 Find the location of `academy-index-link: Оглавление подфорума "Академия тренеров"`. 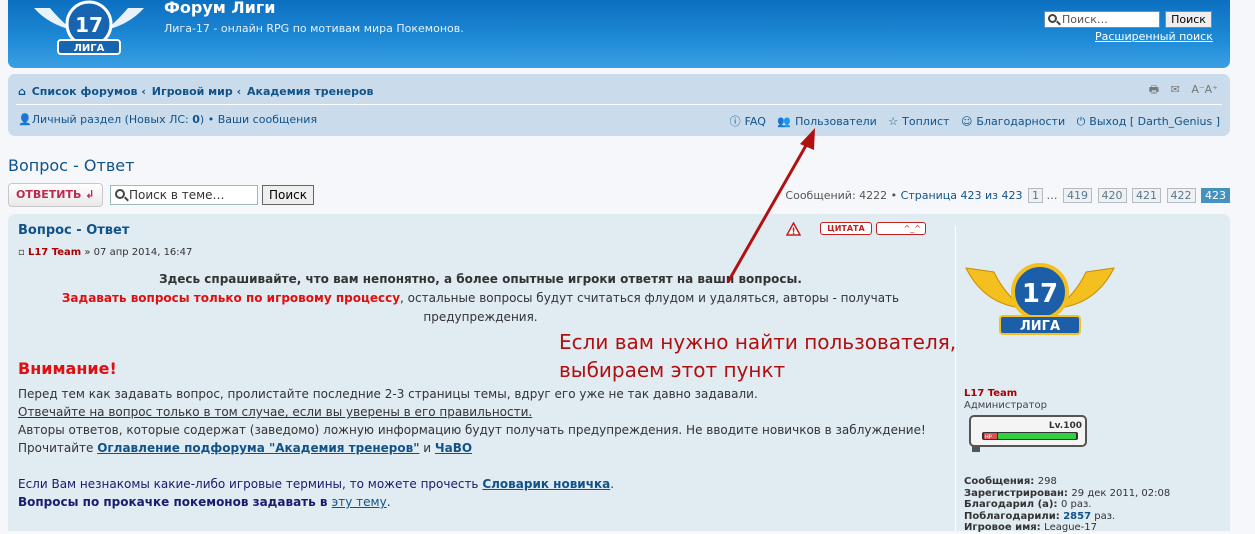

academy-index-link: Оглавление подфорума "Академия тренеров" is located at coordinates (258, 448).